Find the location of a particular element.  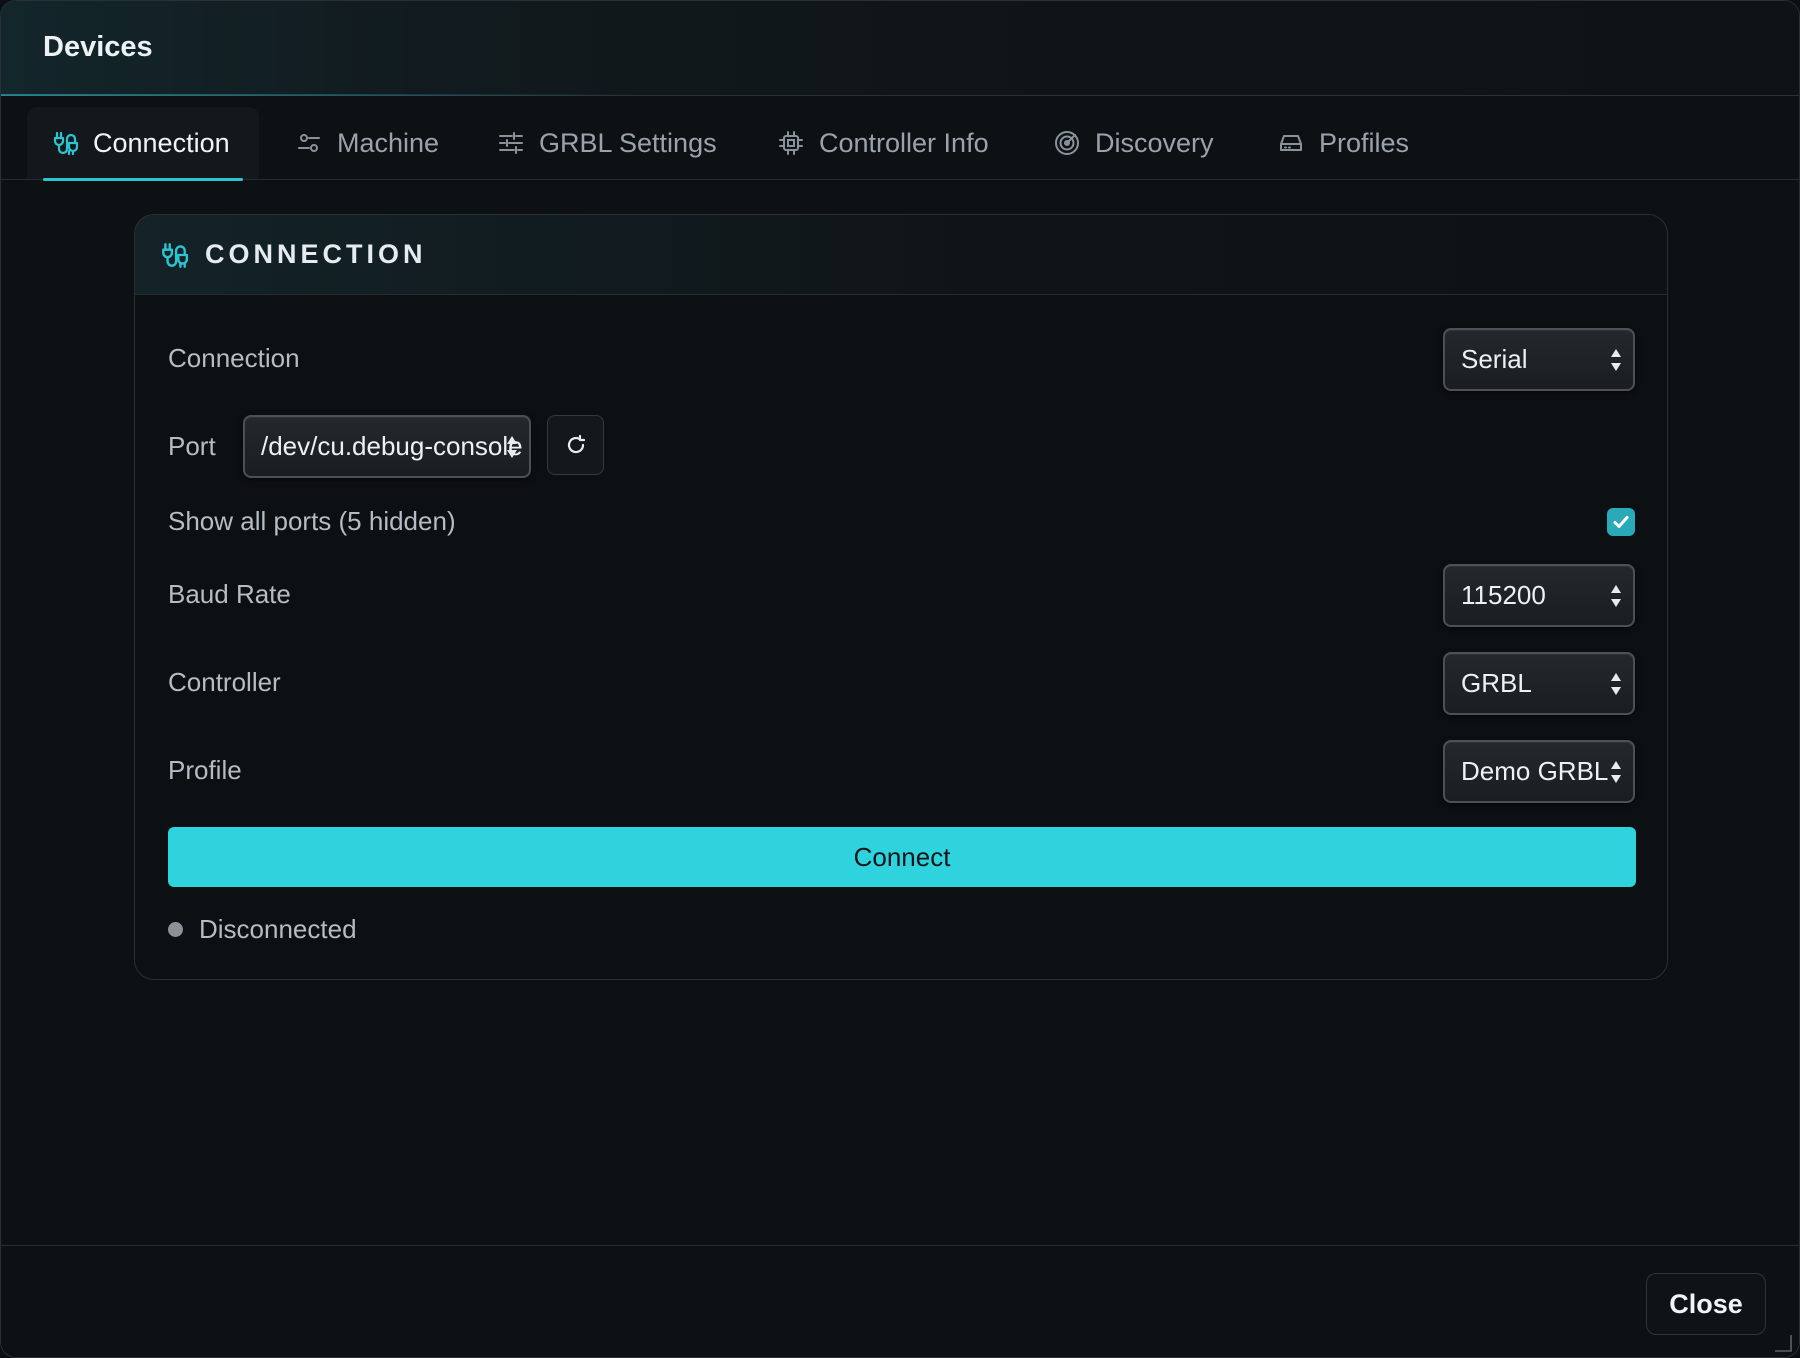

chip-icon is located at coordinates (791, 143).